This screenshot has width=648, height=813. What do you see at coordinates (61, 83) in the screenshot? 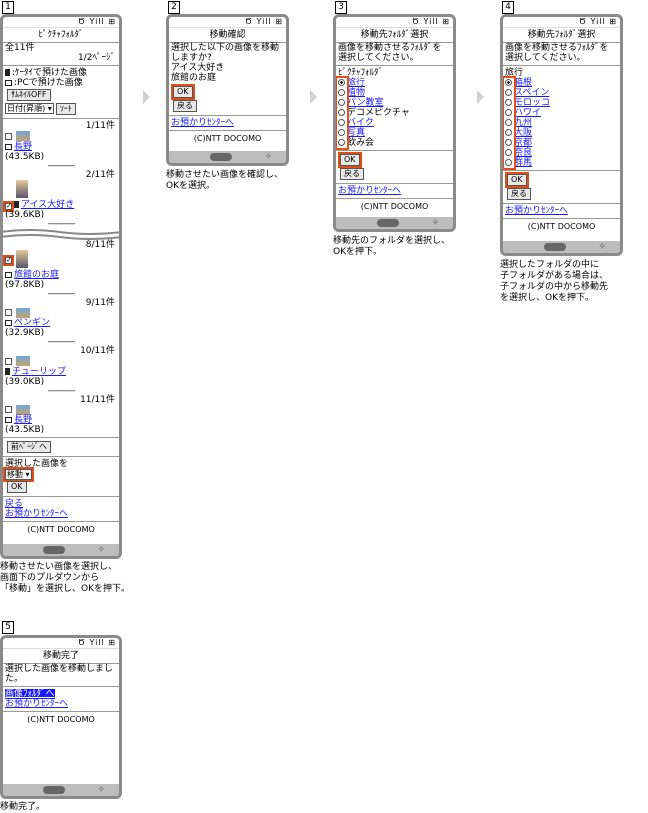
I see `legend-pc: :PCで預けた画像` at bounding box center [61, 83].